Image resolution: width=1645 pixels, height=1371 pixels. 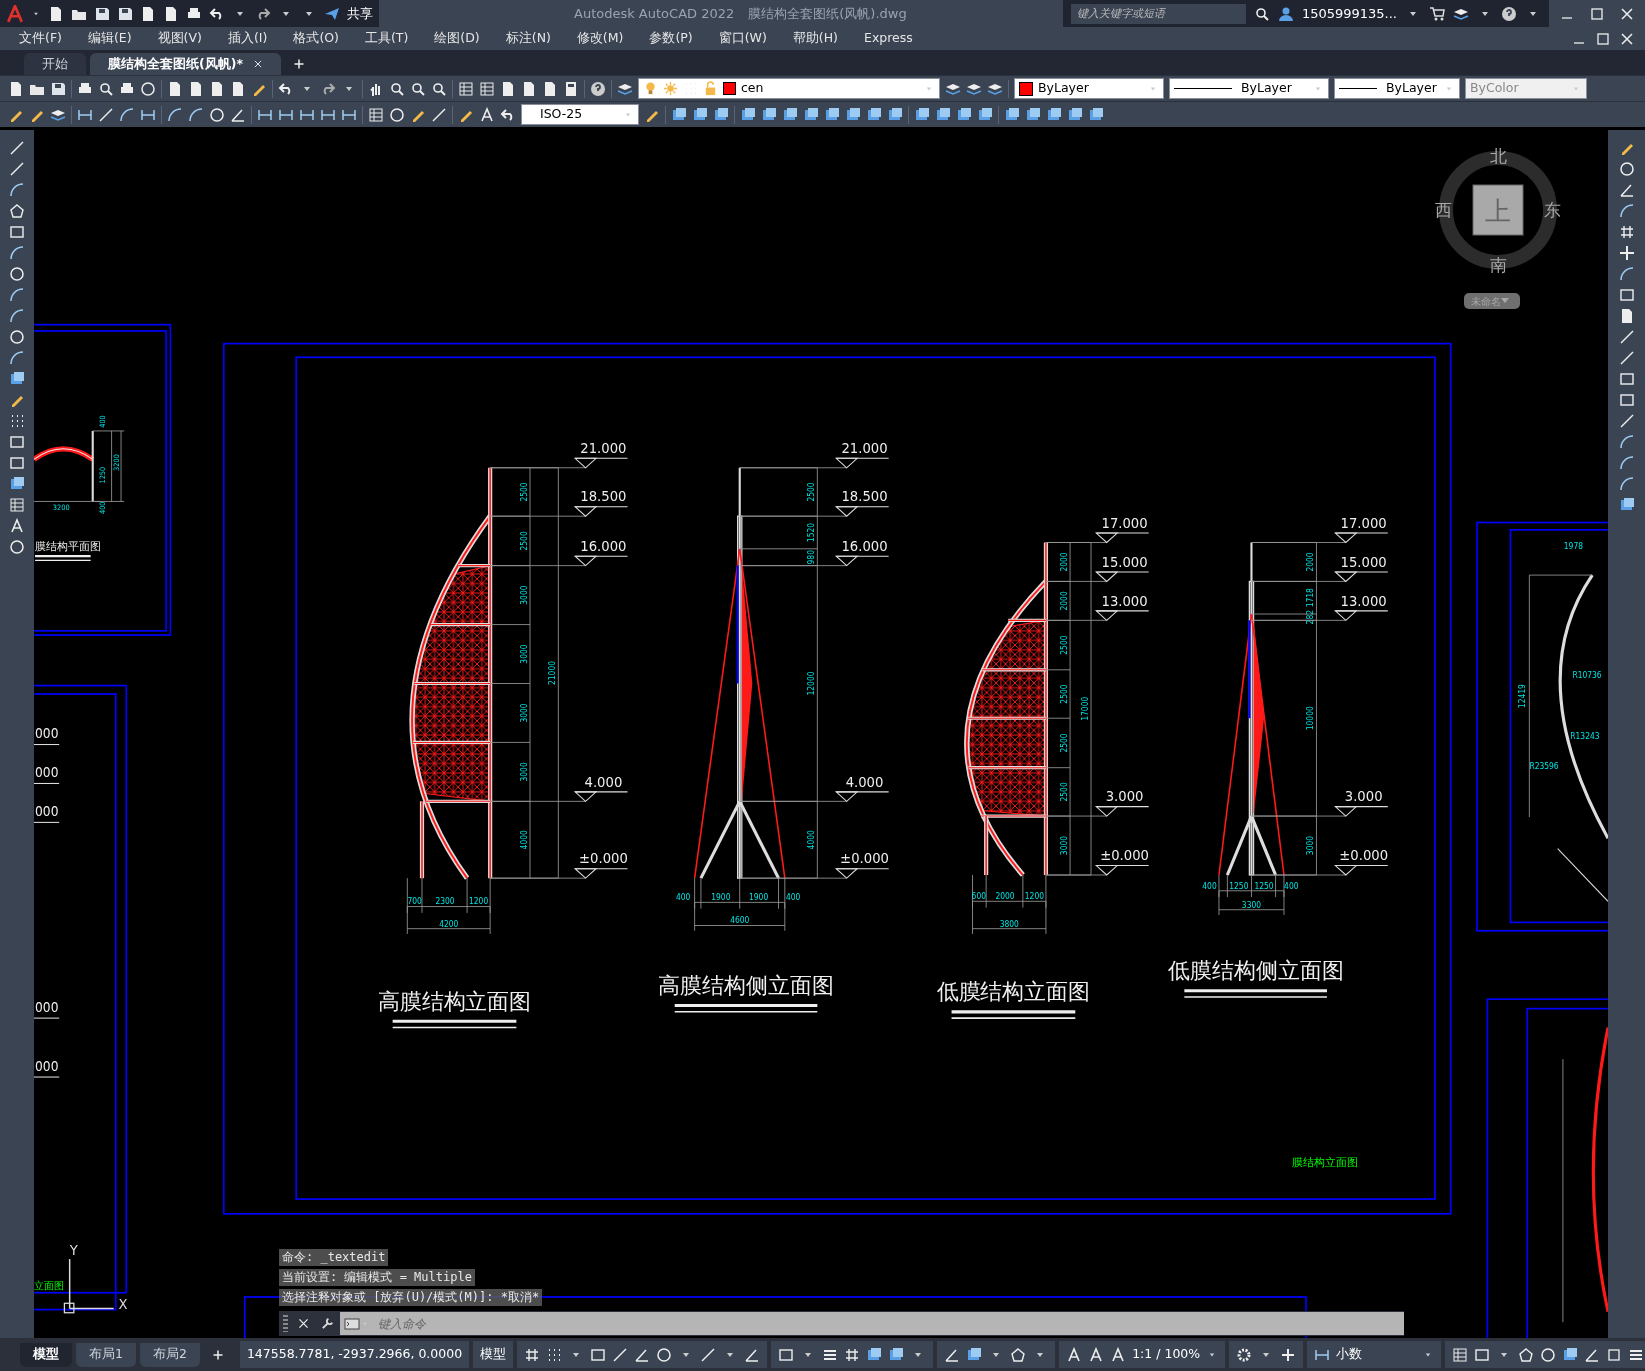 I want to click on menu-item: Express, so click(x=888, y=38).